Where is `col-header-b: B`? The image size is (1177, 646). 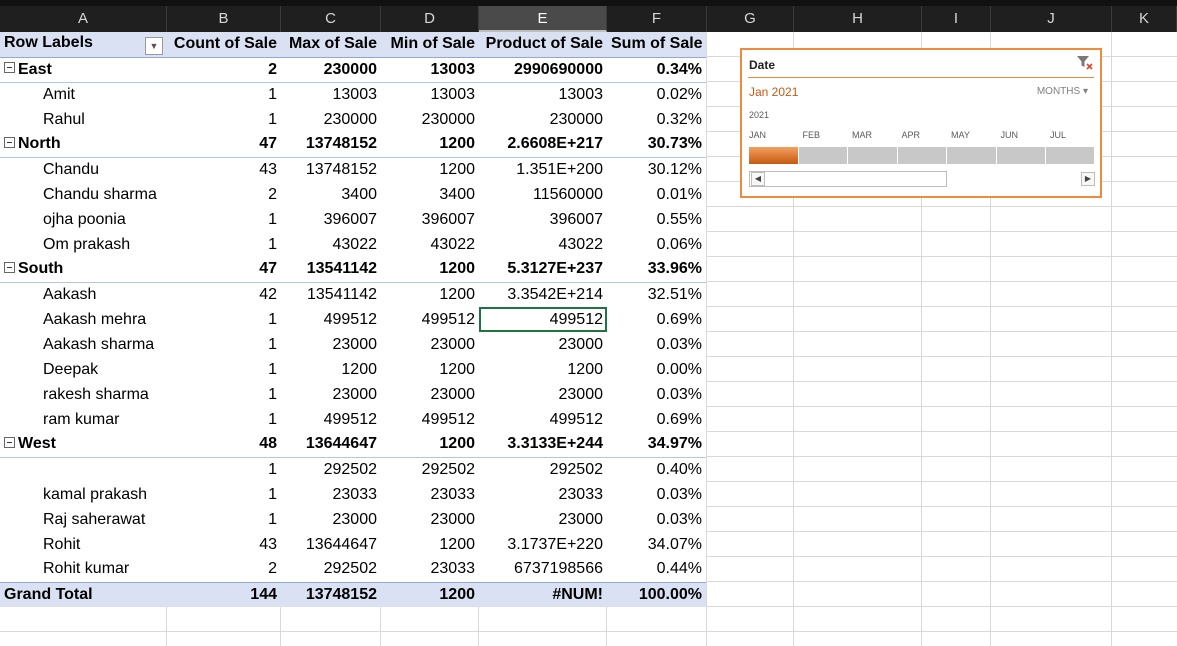
col-header-b: B is located at coordinates (224, 19).